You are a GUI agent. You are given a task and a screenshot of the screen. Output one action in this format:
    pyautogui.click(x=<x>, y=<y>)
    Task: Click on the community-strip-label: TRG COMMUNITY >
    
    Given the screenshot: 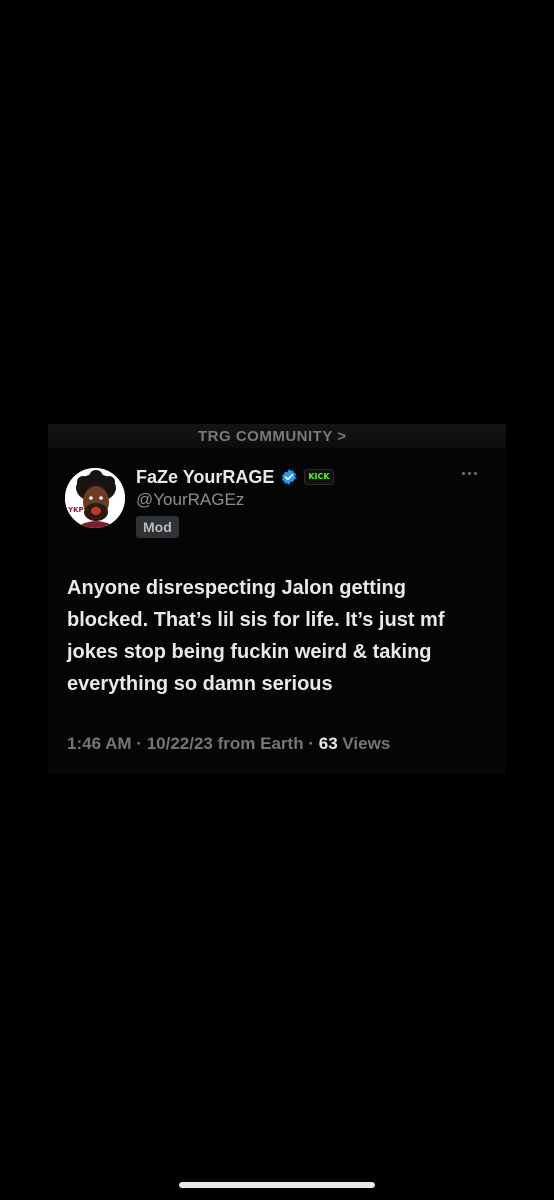 What is the action you would take?
    pyautogui.click(x=272, y=436)
    